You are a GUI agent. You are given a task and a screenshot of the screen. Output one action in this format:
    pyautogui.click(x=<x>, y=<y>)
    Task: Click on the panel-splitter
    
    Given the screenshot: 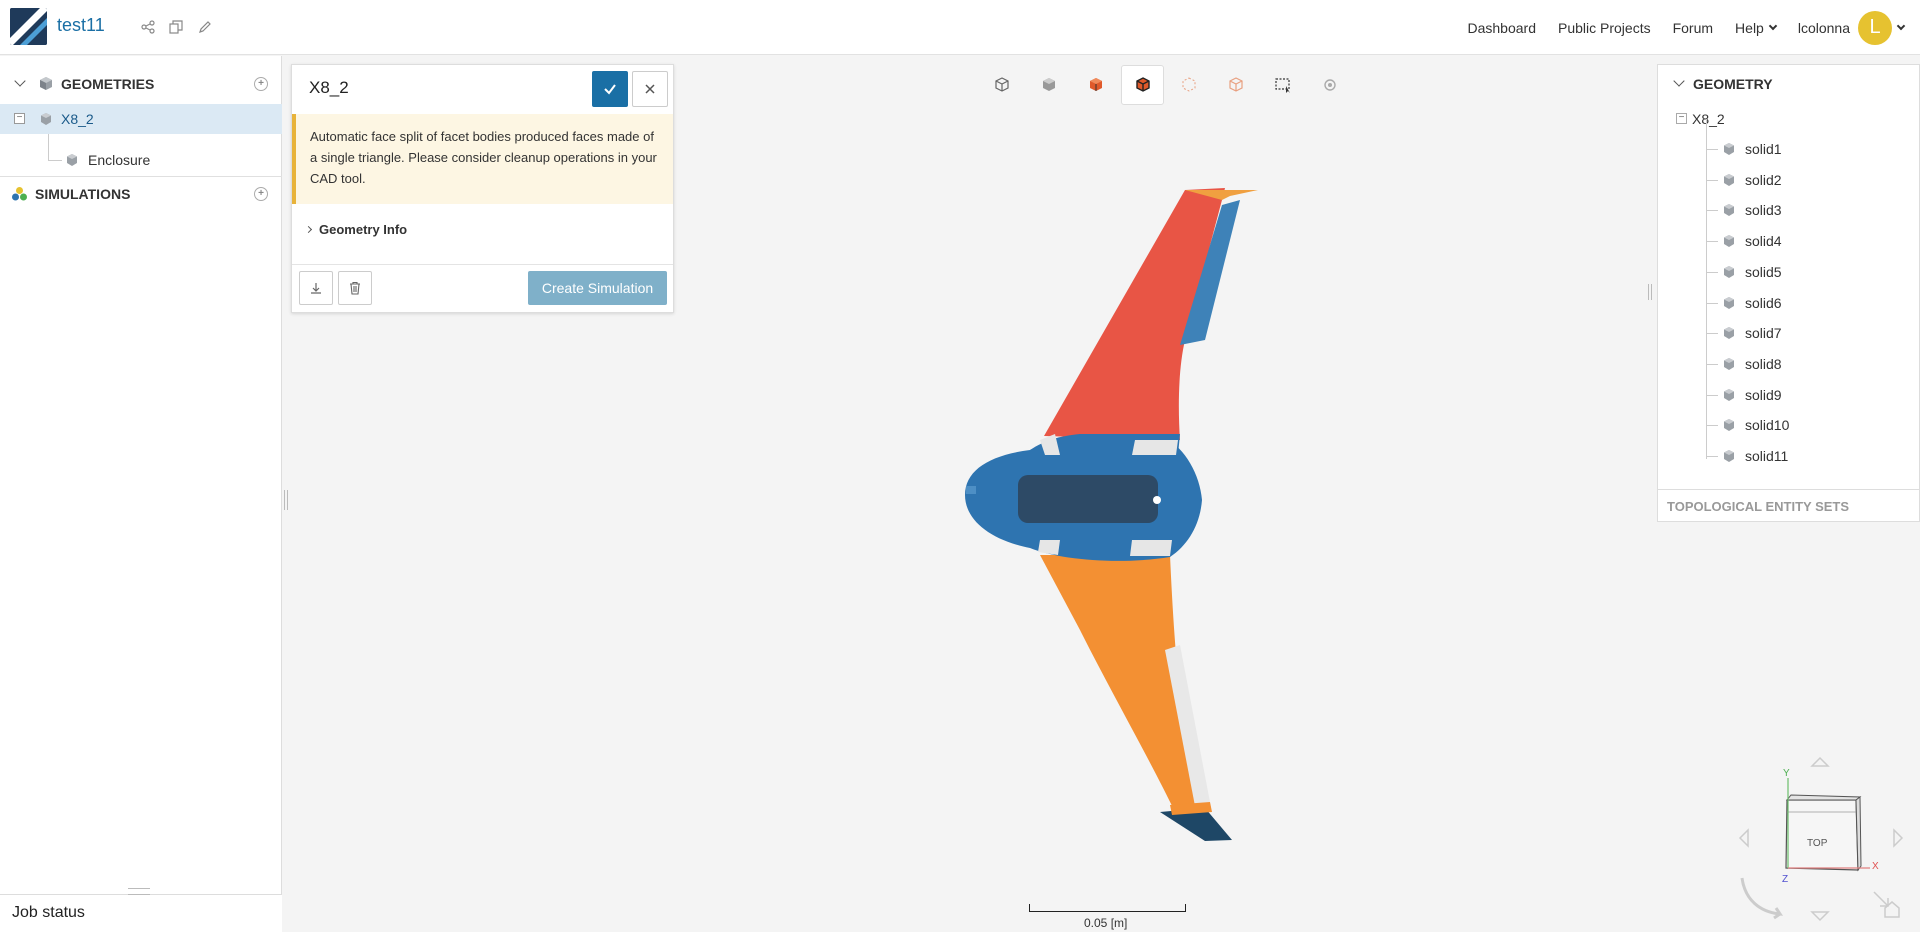 What is the action you would take?
    pyautogui.click(x=1650, y=292)
    